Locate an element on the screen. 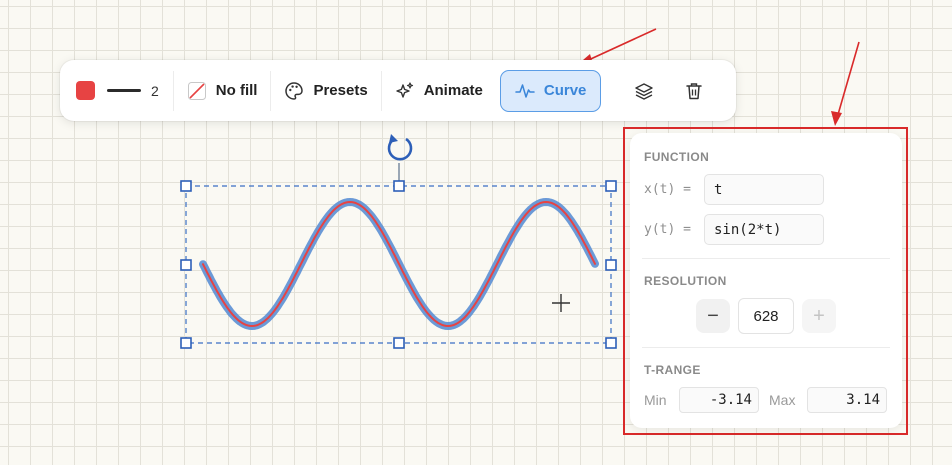  resolution-decrement-button: − is located at coordinates (713, 316).